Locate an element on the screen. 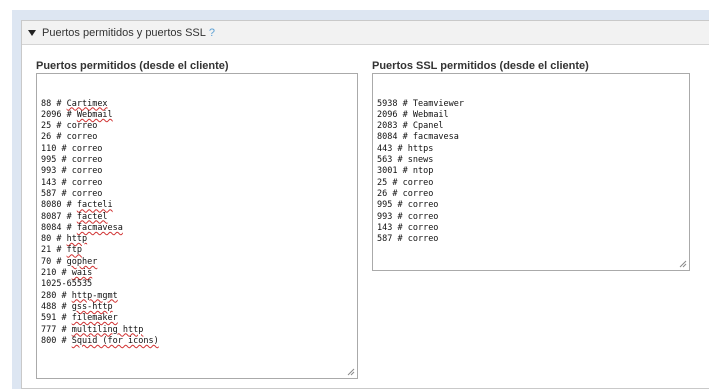 The image size is (709, 392). textarea-line: 70 # gopher is located at coordinates (69, 261).